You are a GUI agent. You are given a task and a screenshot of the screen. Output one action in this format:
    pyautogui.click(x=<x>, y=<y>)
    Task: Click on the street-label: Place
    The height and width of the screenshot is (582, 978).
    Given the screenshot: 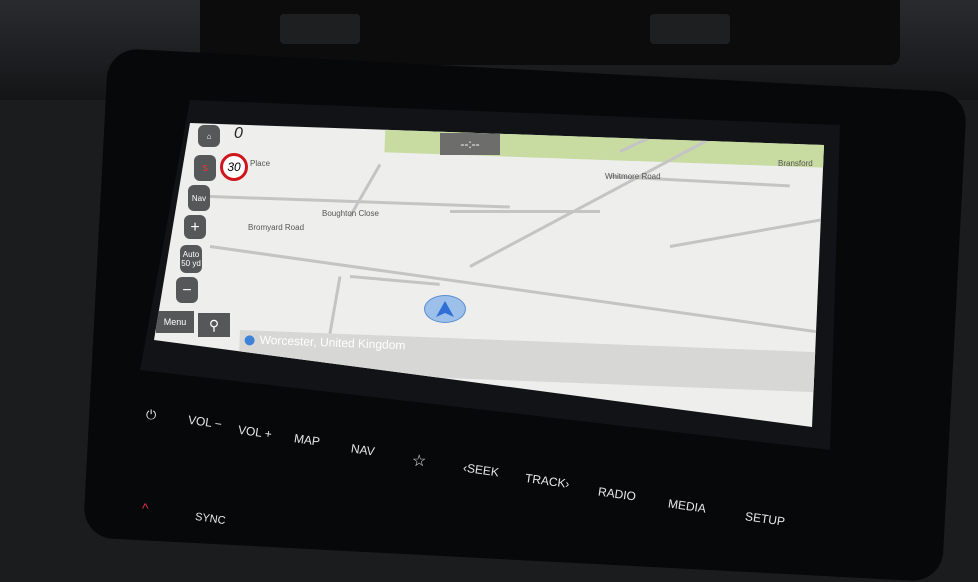 What is the action you would take?
    pyautogui.click(x=260, y=163)
    